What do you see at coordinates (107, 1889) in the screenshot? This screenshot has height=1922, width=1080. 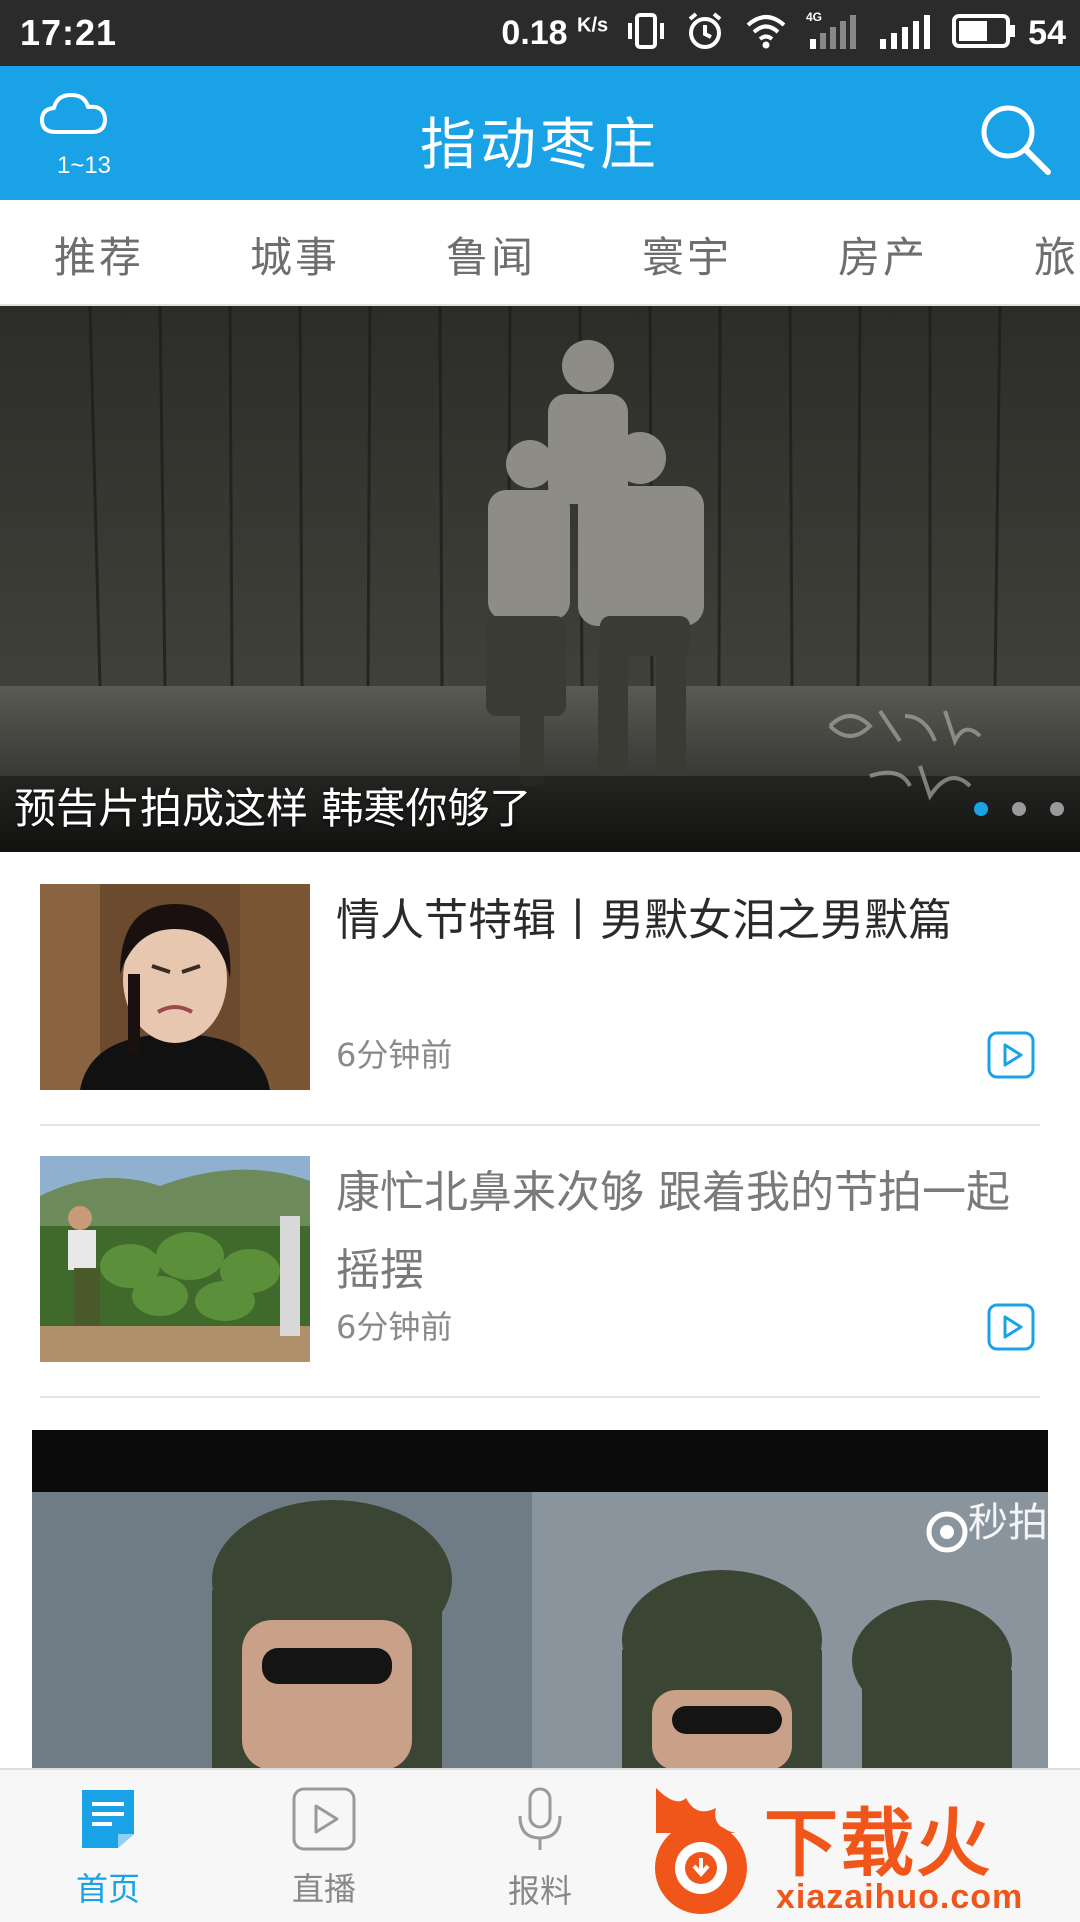 I see `nav-label: 首页` at bounding box center [107, 1889].